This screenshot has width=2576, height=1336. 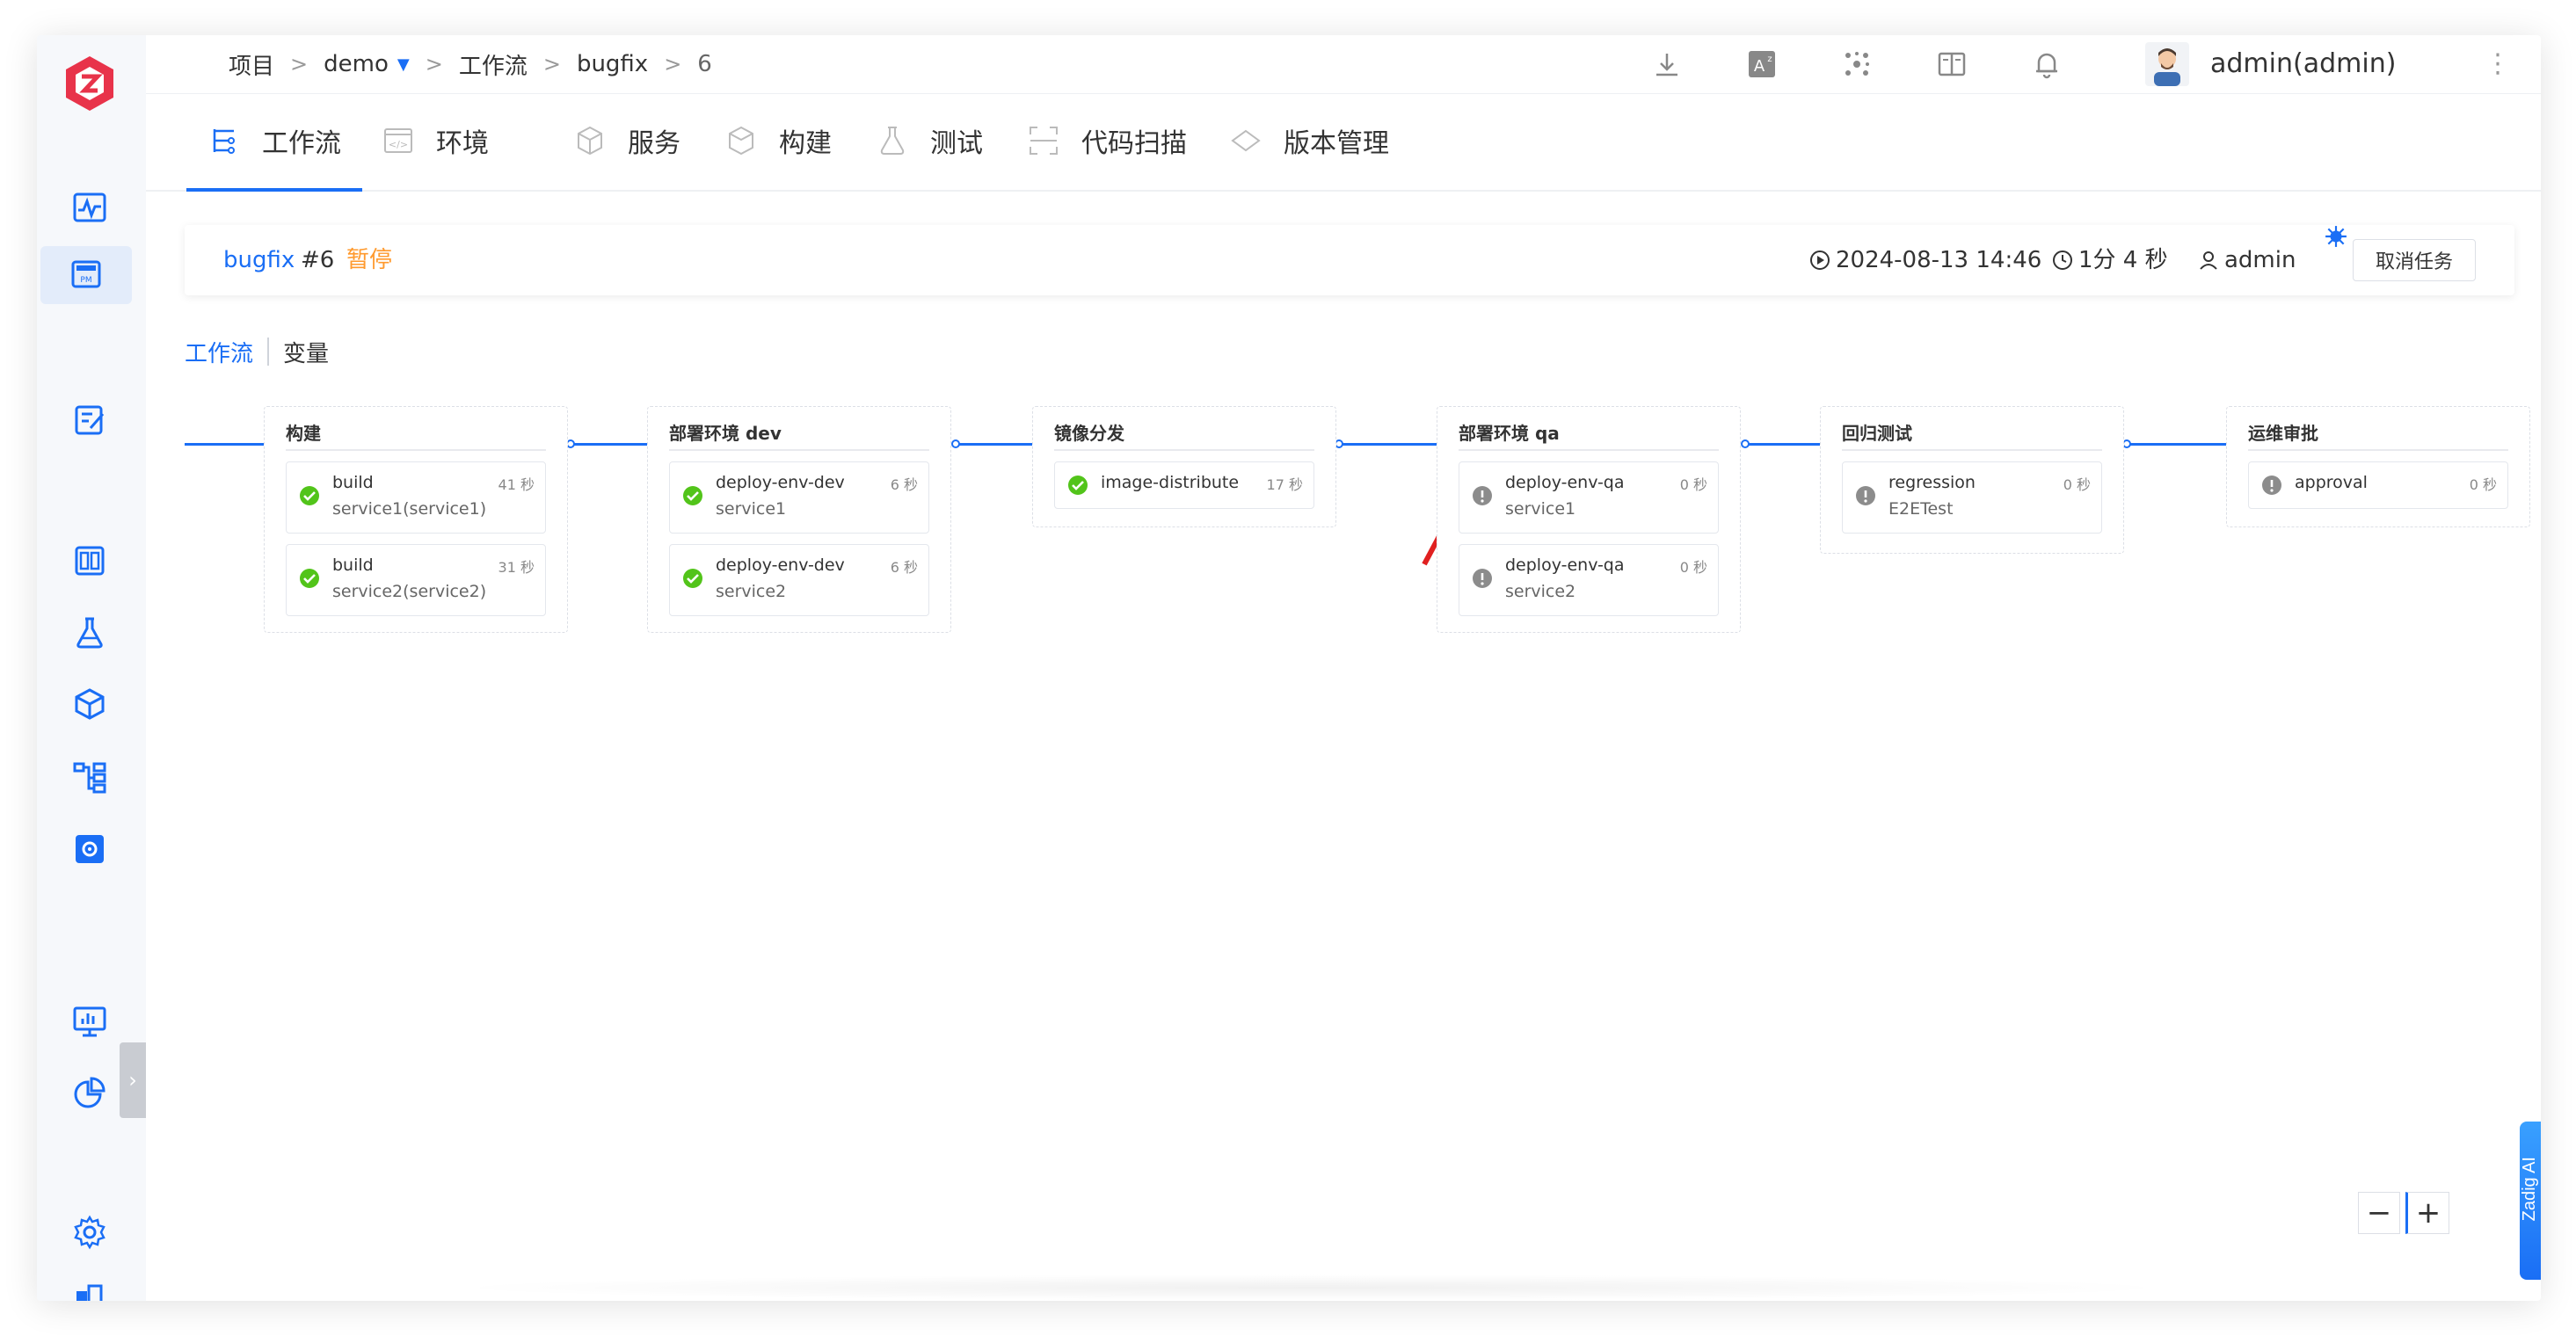 I want to click on stage-title: 构建, so click(x=416, y=435).